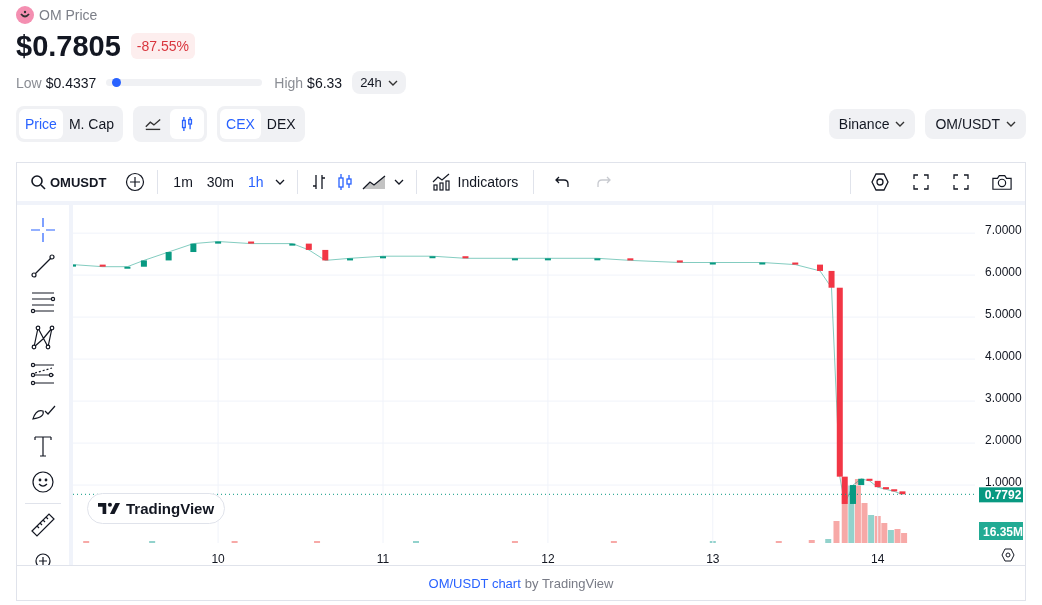 The height and width of the screenshot is (605, 1042). What do you see at coordinates (29, 82) in the screenshot?
I see `low-label: Low` at bounding box center [29, 82].